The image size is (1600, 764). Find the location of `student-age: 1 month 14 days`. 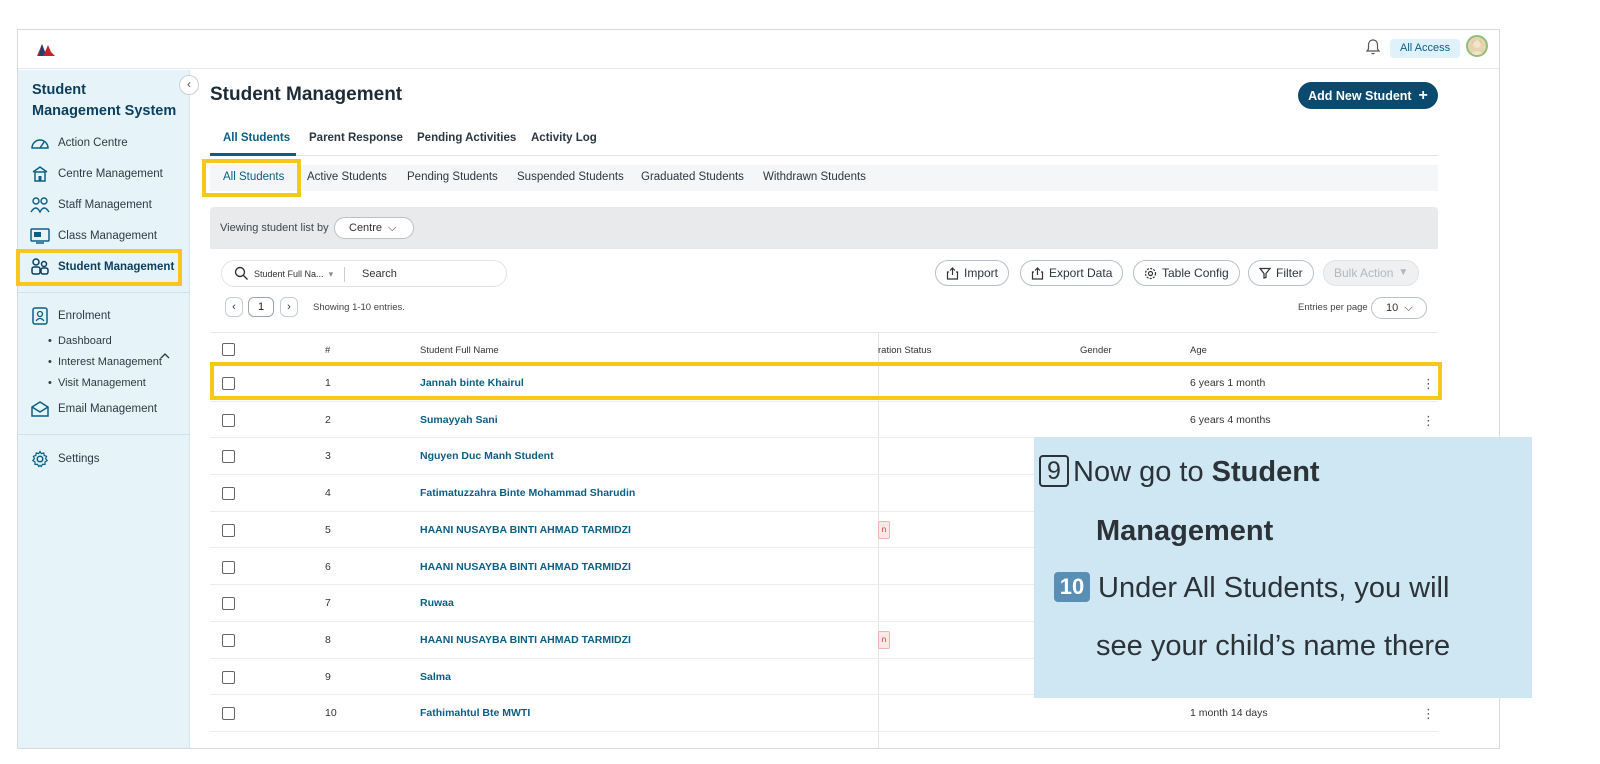

student-age: 1 month 14 days is located at coordinates (1229, 713).